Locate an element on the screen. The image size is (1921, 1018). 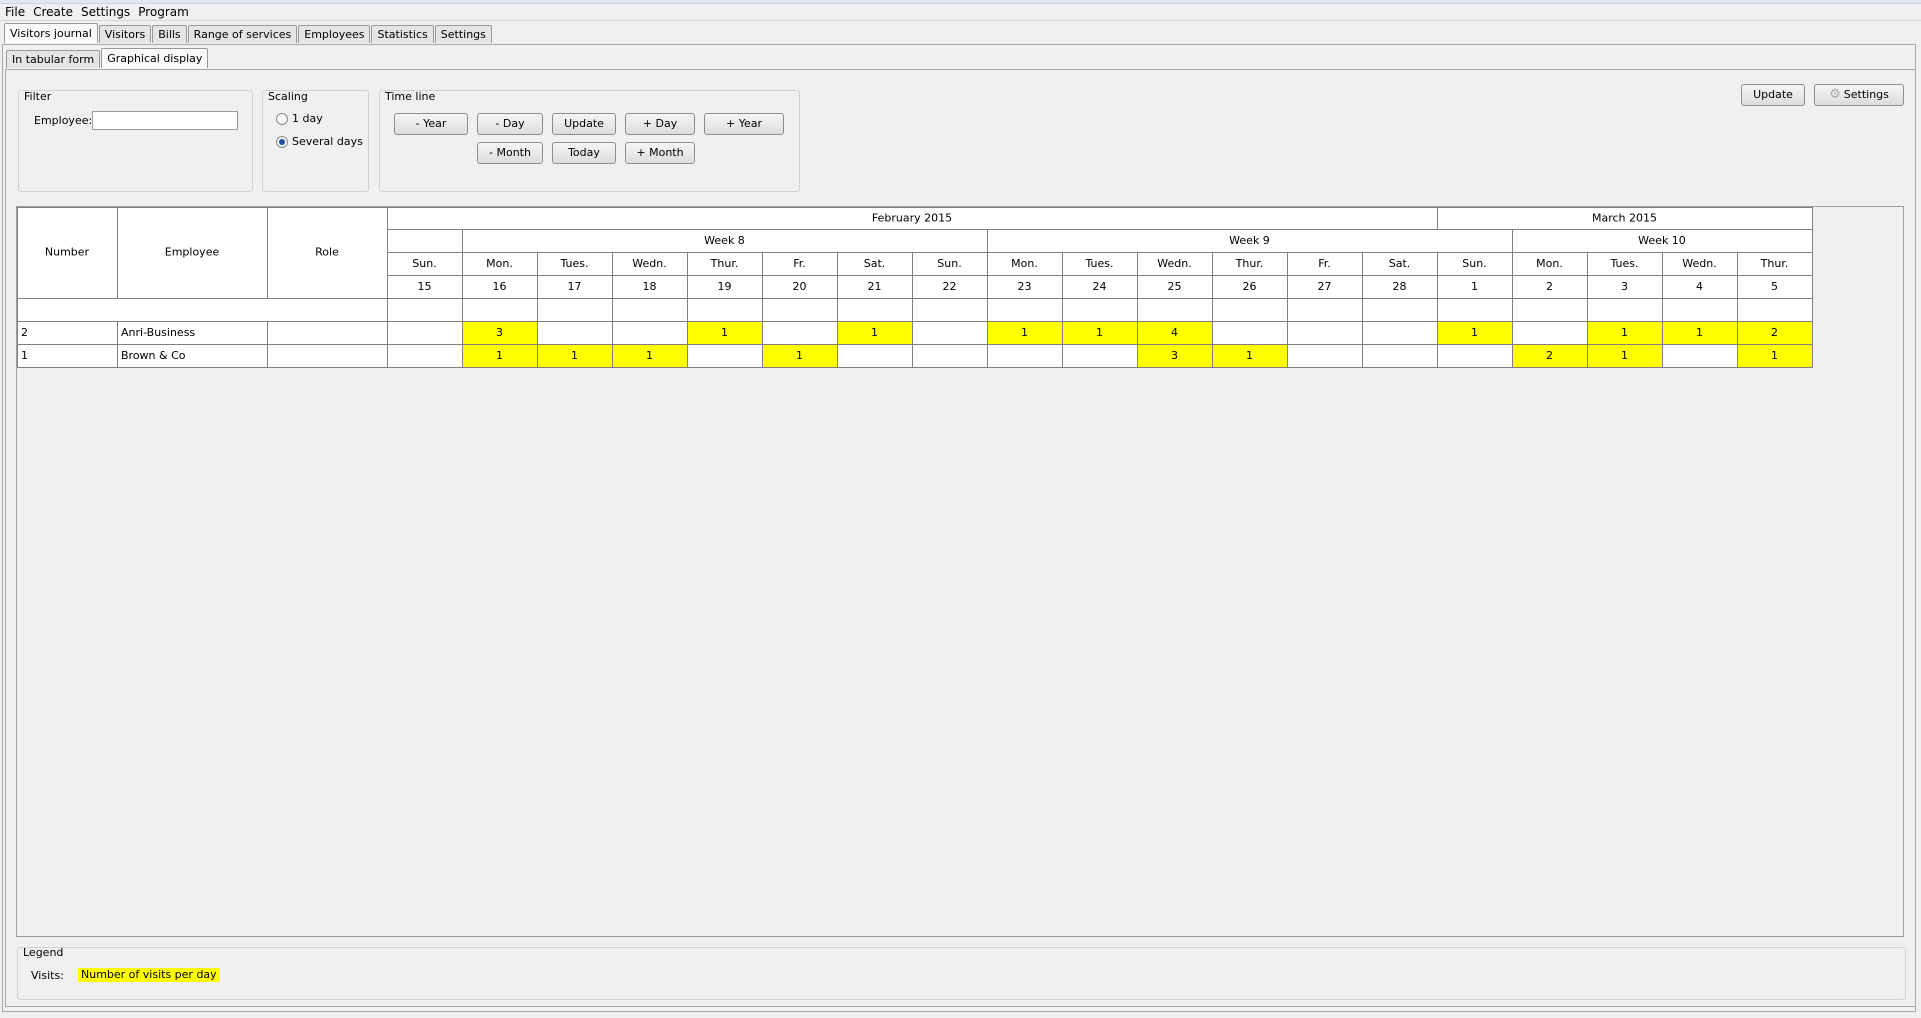
plus-month-button: + Month is located at coordinates (660, 153).